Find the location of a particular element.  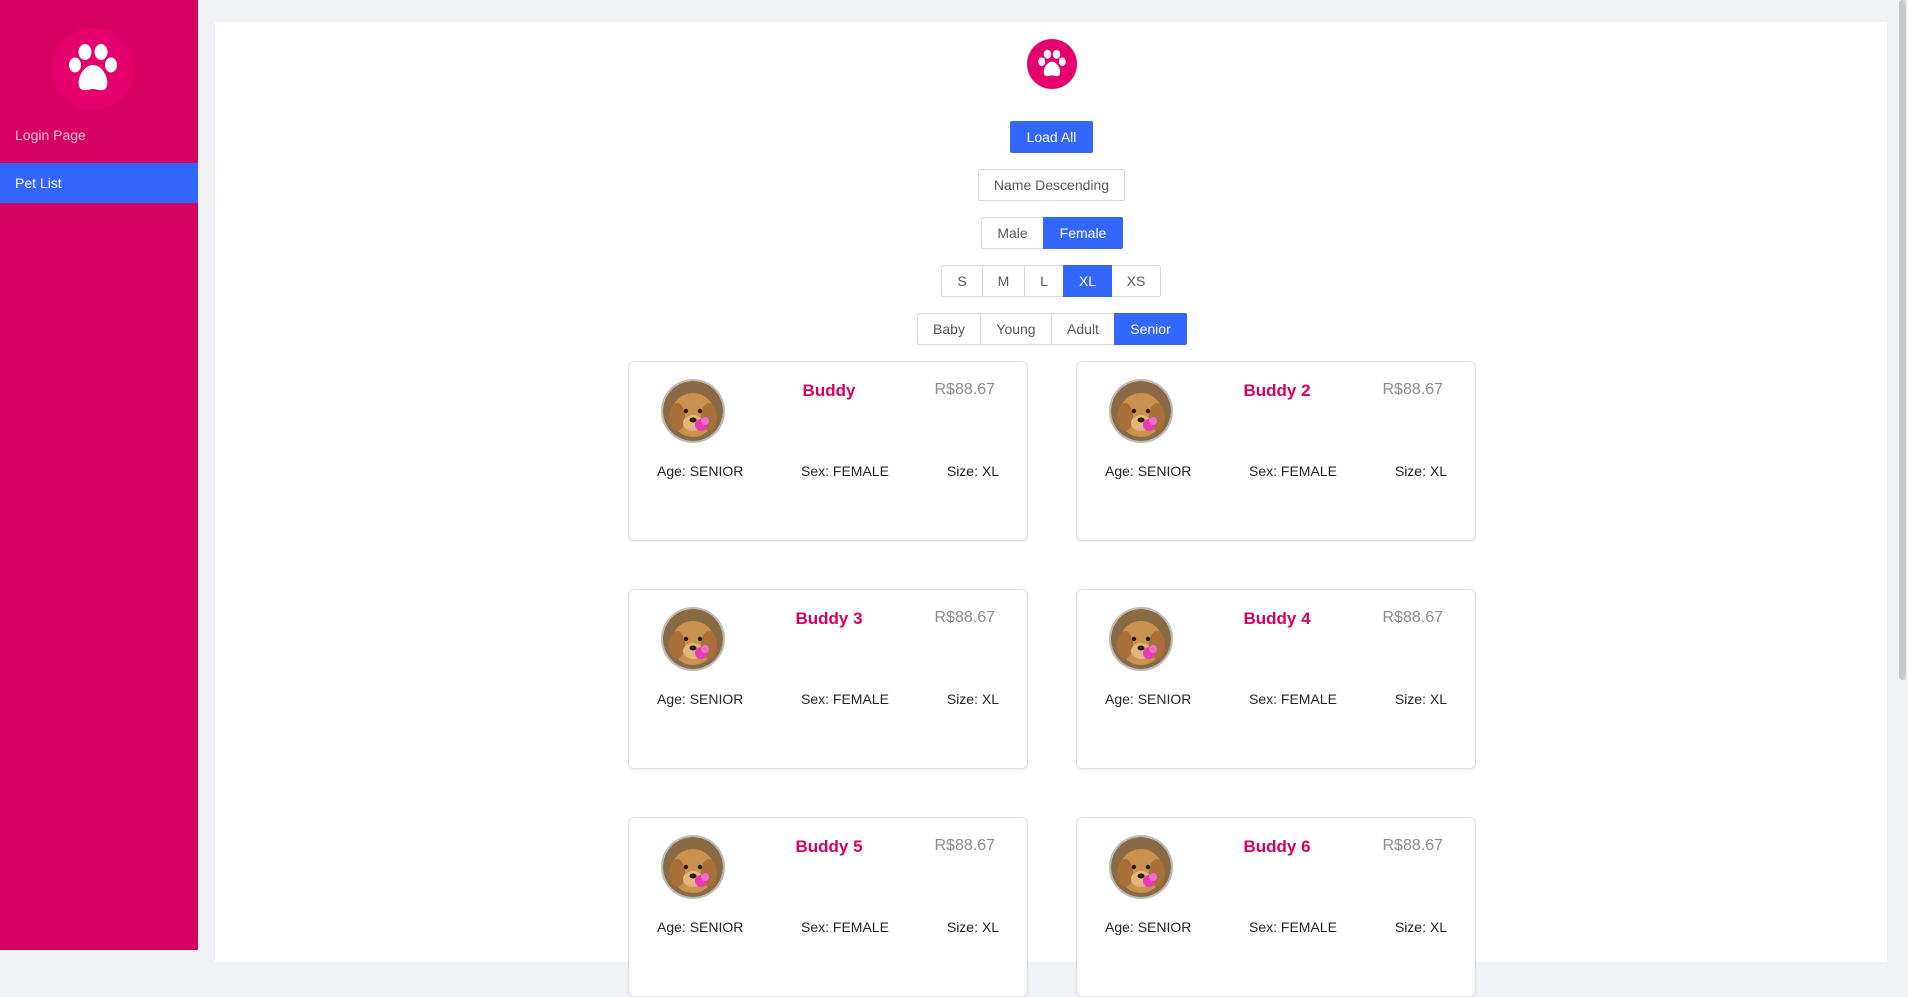

scrollbar is located at coordinates (1902, 475).